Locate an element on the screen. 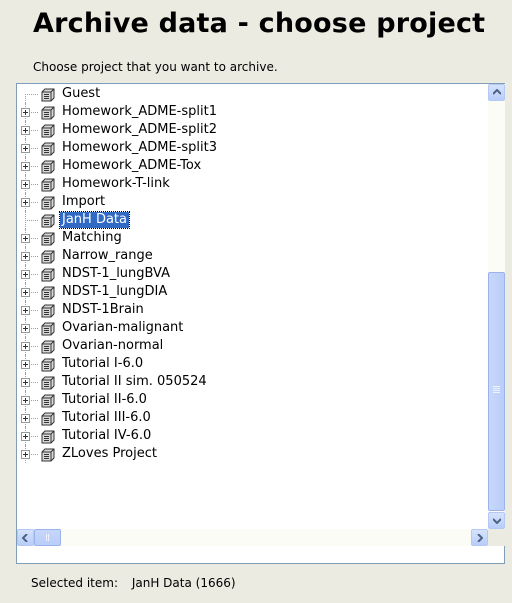 The image size is (512, 603). tree-item-label: ZLoves Project is located at coordinates (109, 454).